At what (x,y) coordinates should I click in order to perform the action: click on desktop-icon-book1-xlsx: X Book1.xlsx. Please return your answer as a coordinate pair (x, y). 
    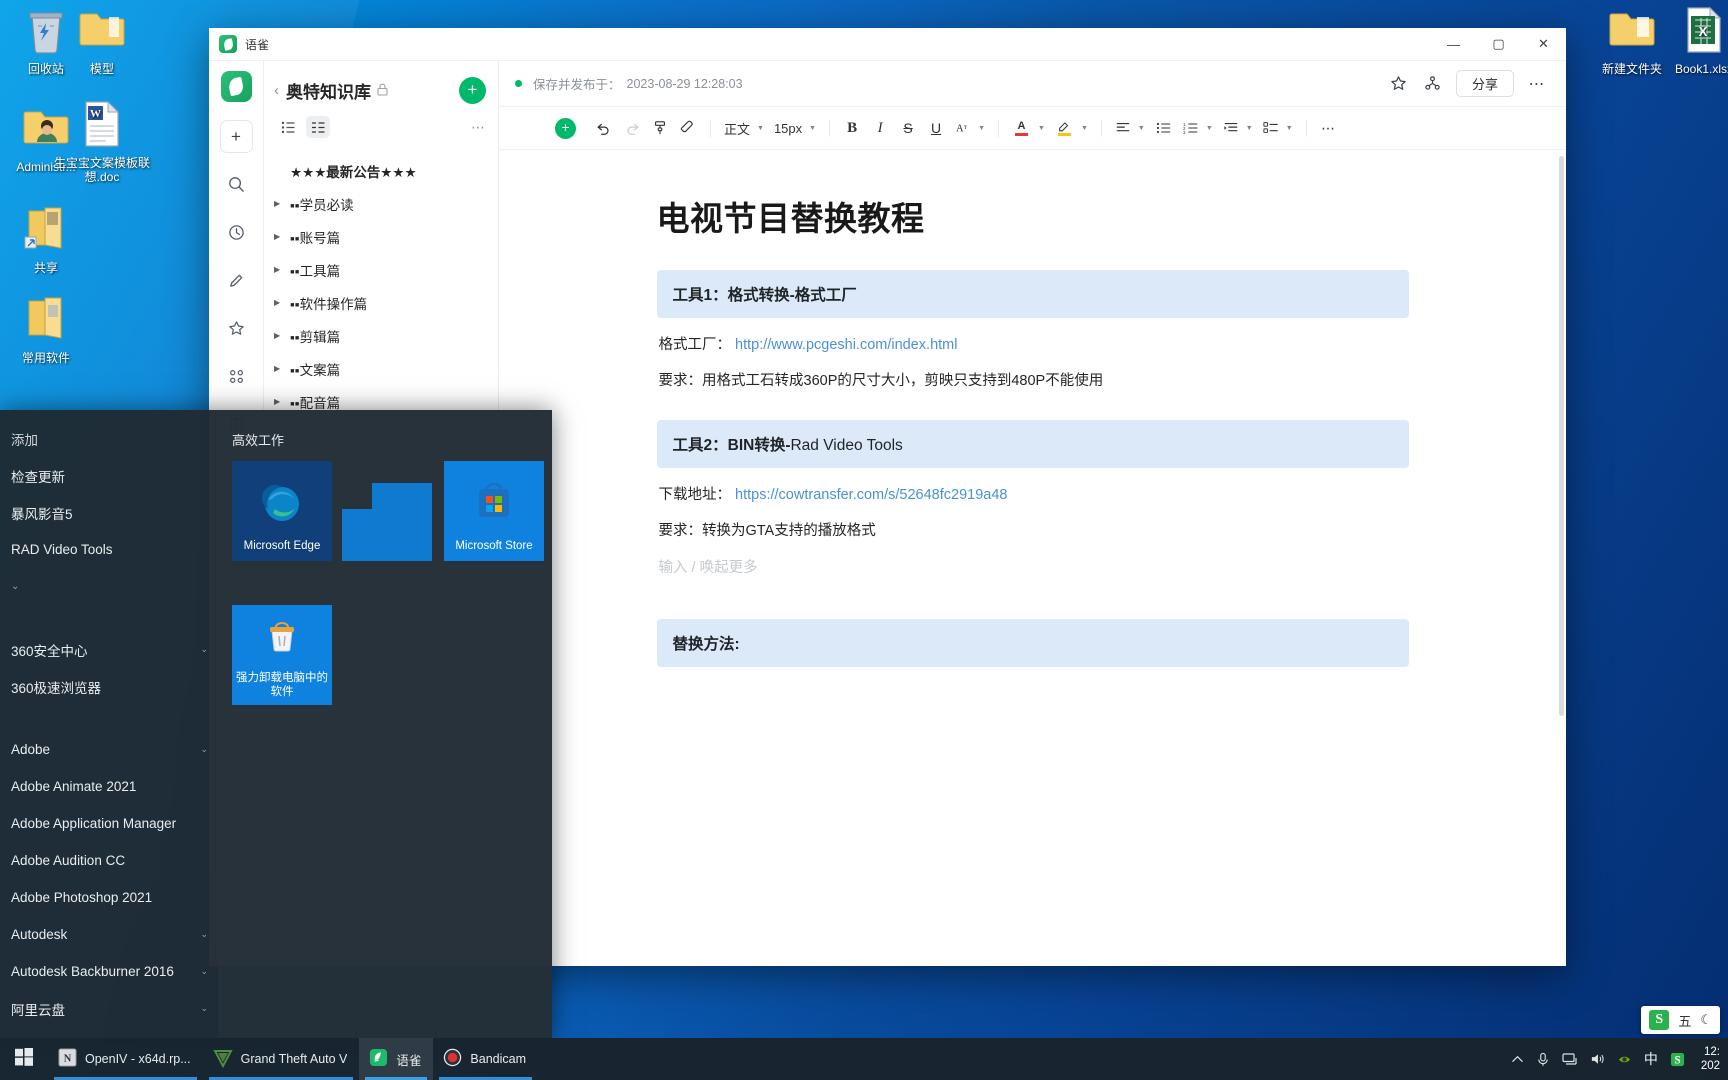
    Looking at the image, I should click on (1693, 41).